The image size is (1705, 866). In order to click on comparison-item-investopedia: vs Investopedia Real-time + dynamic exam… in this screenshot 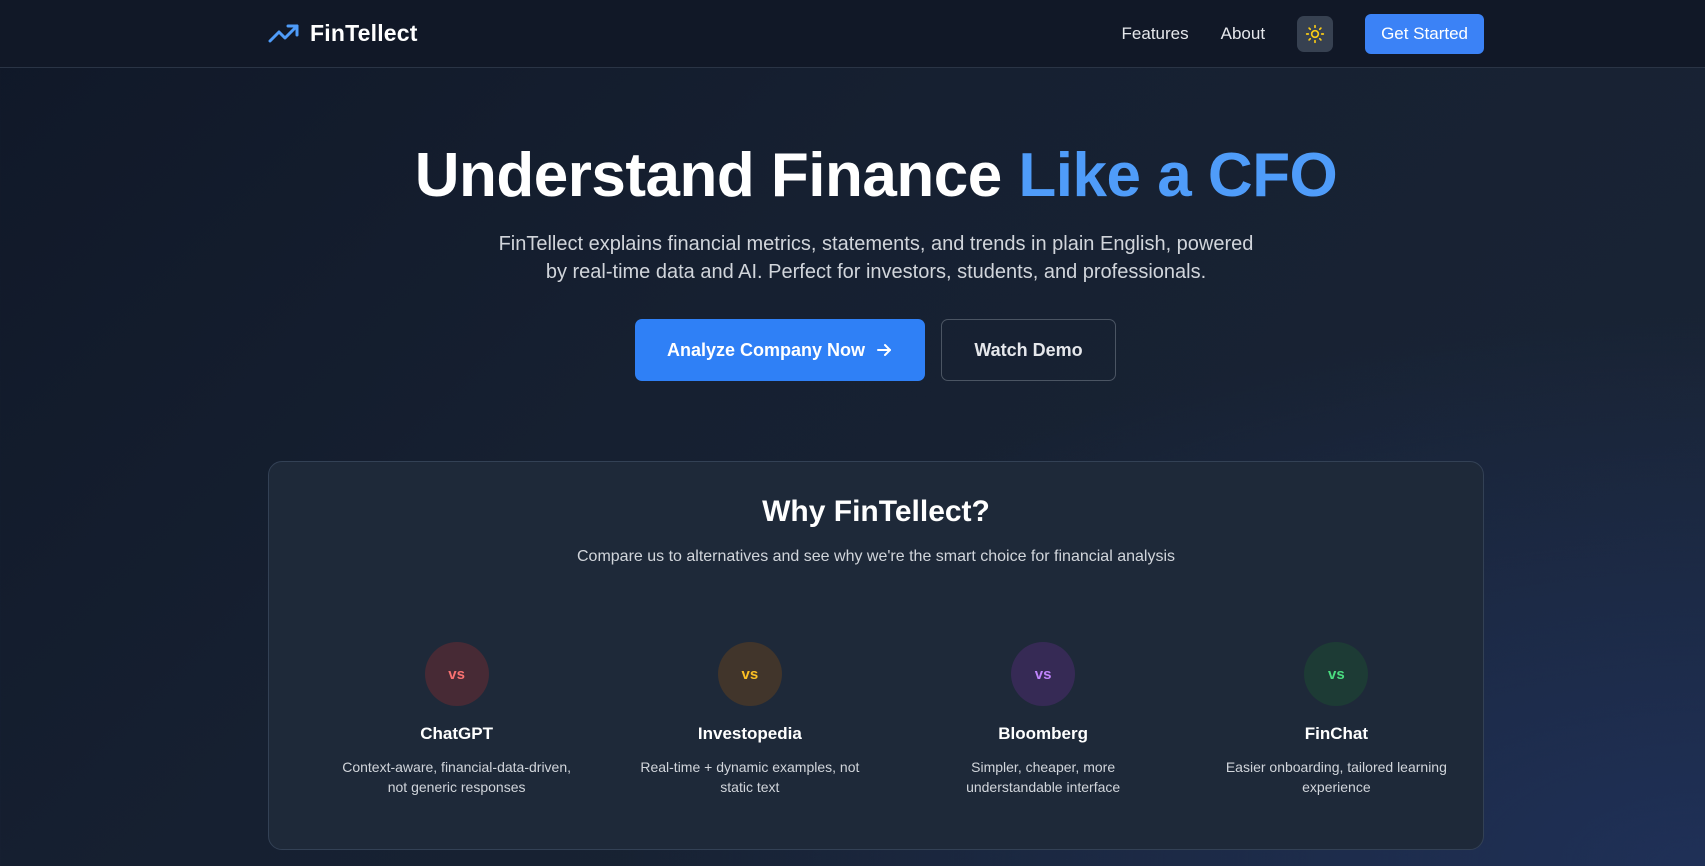, I will do `click(749, 719)`.